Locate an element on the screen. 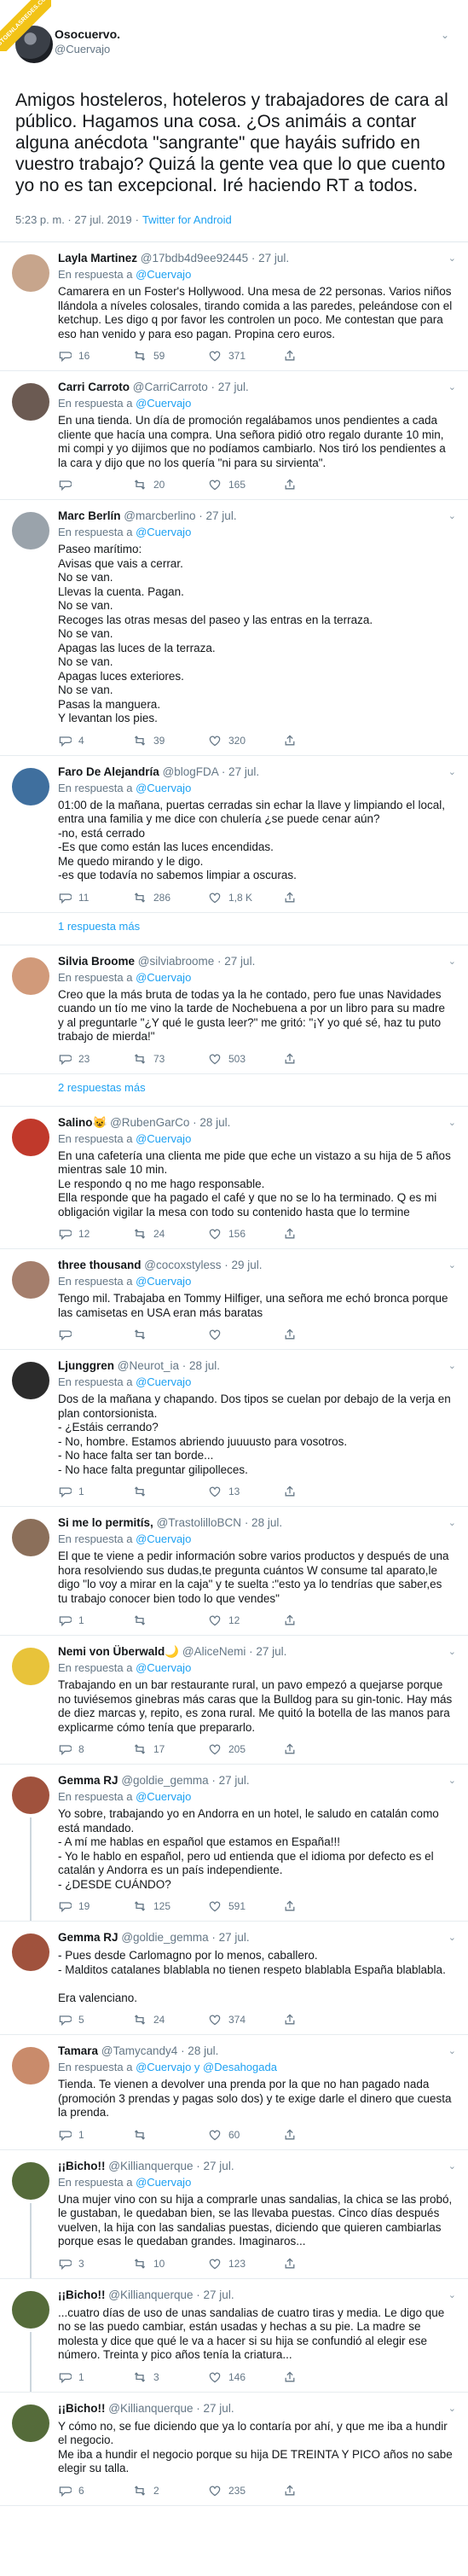 The width and height of the screenshot is (468, 2576). author-name: Tamara is located at coordinates (78, 2050).